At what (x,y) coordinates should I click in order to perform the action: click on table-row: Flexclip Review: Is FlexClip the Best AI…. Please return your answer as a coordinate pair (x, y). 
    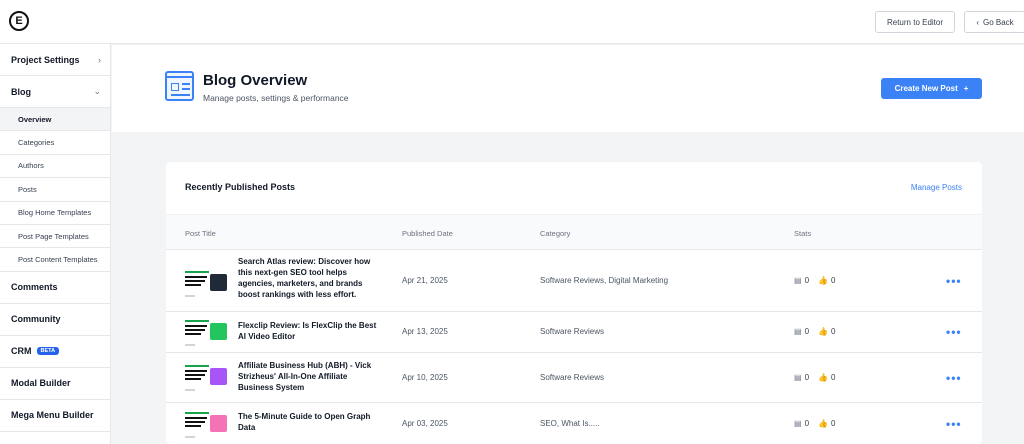
    Looking at the image, I should click on (574, 332).